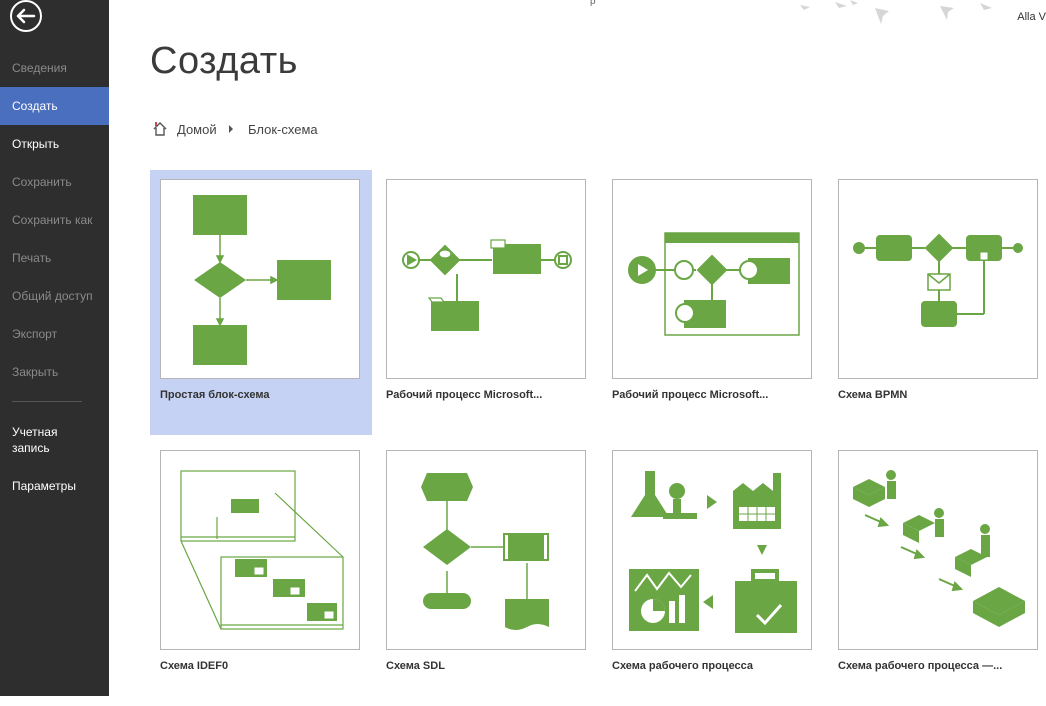  What do you see at coordinates (42, 182) in the screenshot?
I see `nav-save: Сохранить` at bounding box center [42, 182].